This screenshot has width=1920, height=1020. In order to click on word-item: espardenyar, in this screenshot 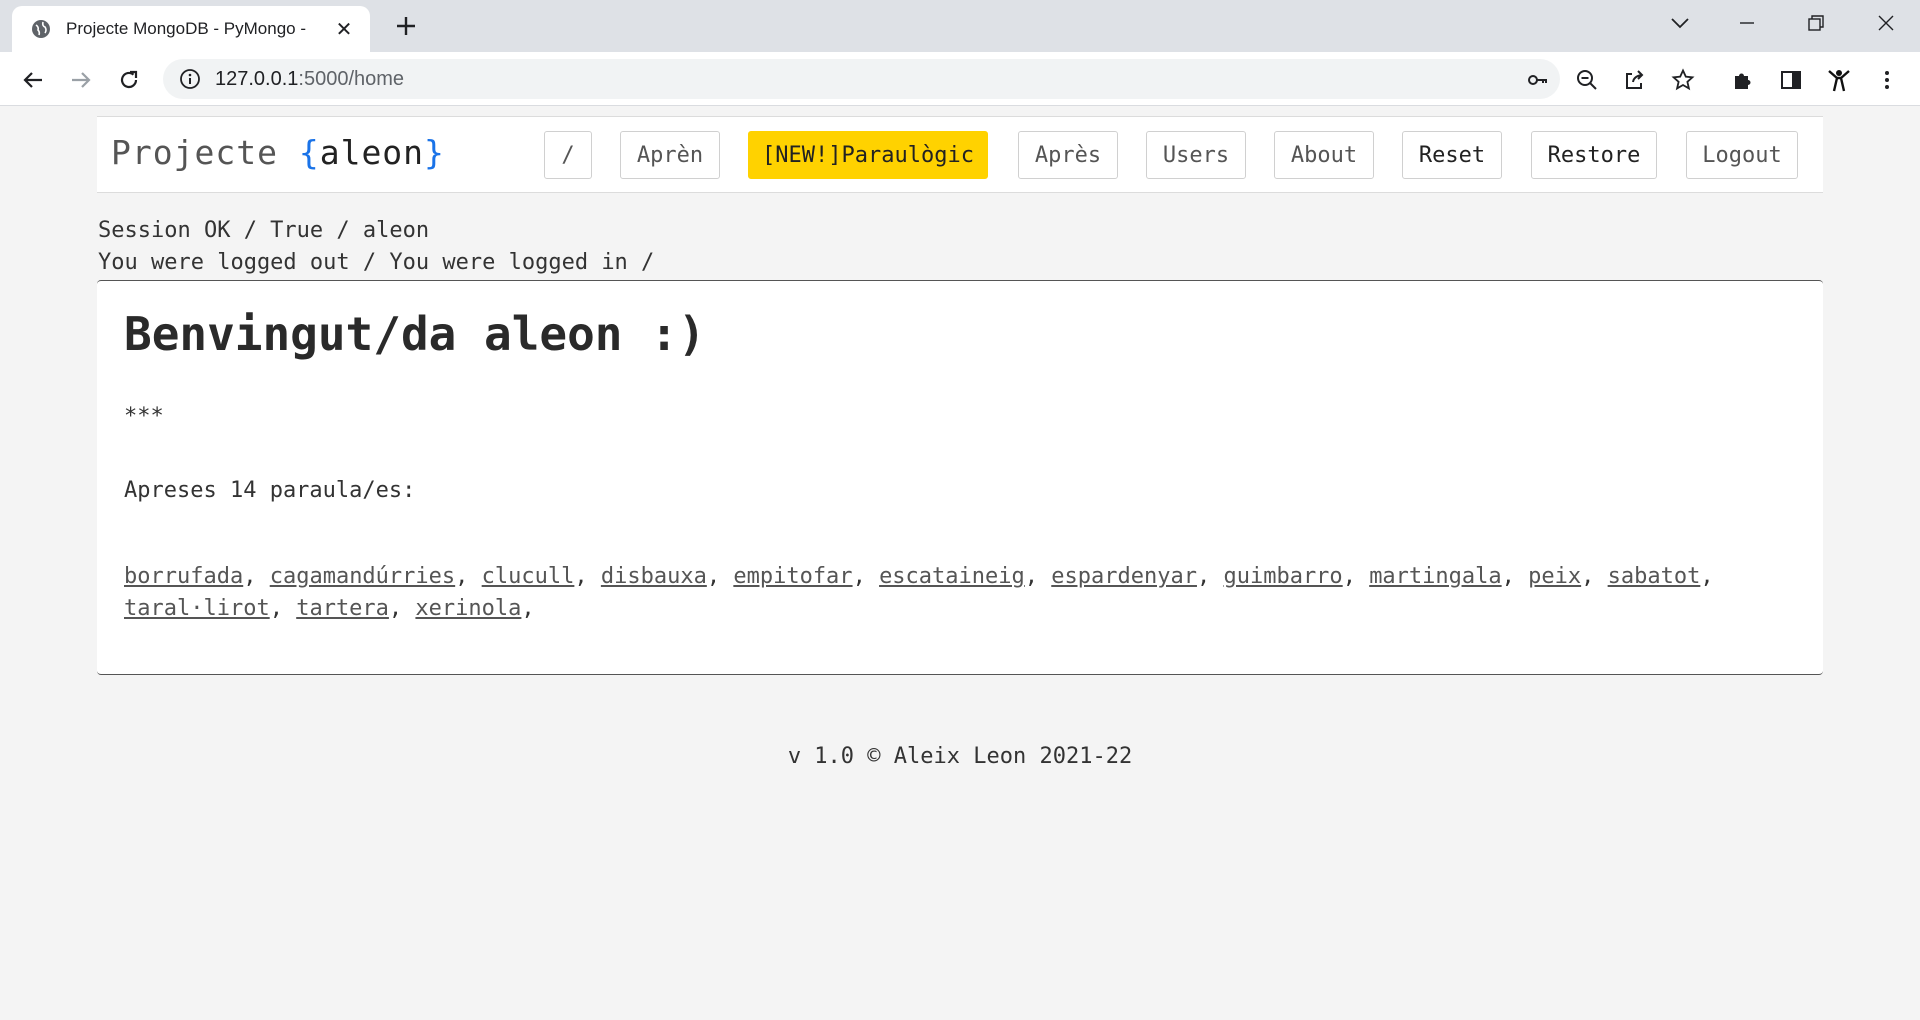, I will do `click(1137, 576)`.